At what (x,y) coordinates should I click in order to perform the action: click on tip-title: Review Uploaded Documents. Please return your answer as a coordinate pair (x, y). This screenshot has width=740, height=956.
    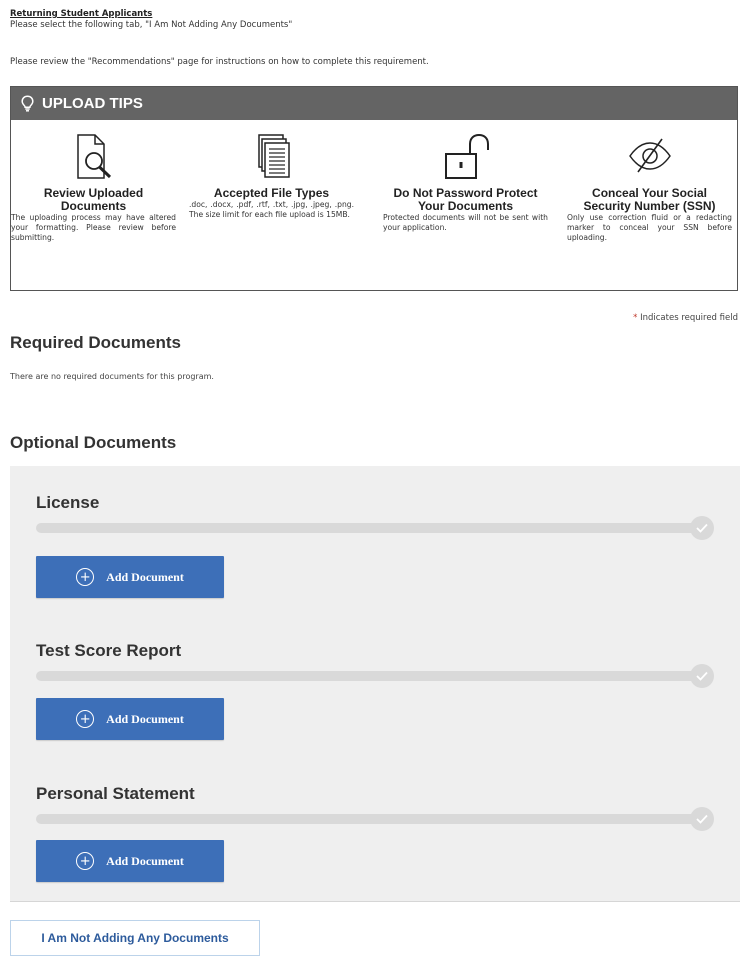
    Looking at the image, I should click on (93, 199).